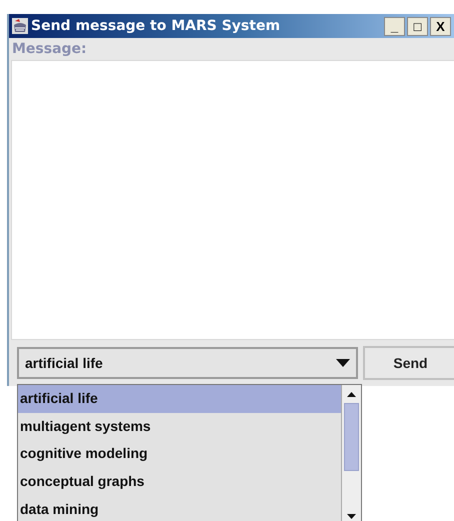  Describe the element at coordinates (187, 363) in the screenshot. I see `topic-dropdown: artificial life` at that location.